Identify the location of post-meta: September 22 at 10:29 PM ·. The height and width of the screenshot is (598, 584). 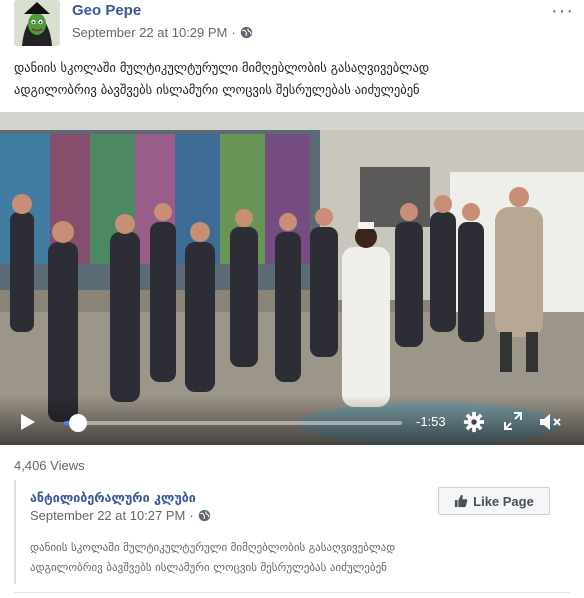
(162, 32).